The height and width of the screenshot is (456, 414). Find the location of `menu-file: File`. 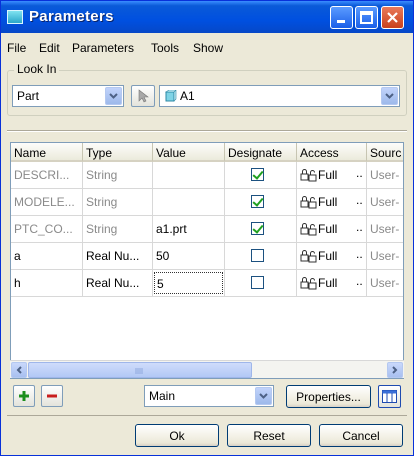

menu-file: File is located at coordinates (16, 48).